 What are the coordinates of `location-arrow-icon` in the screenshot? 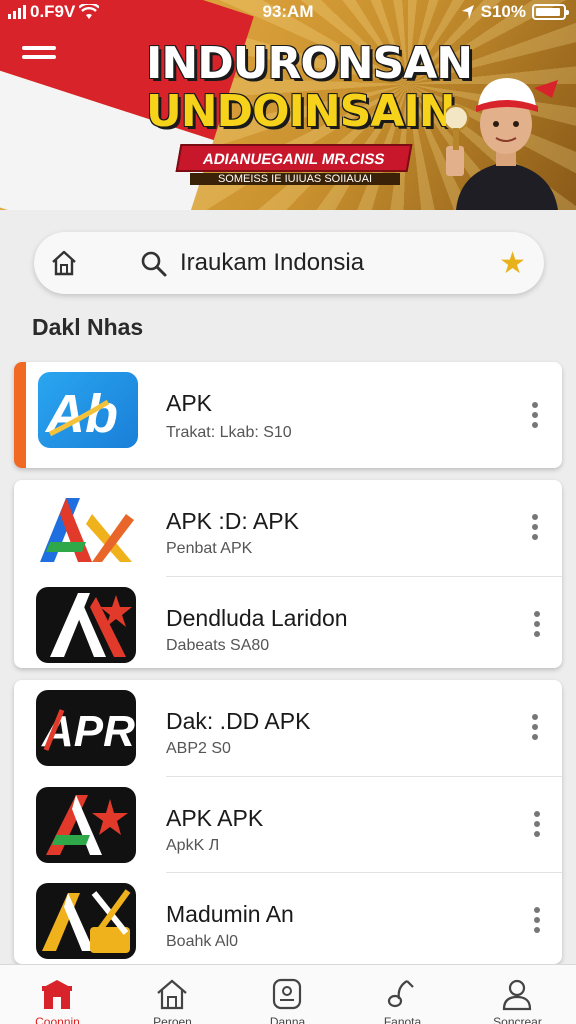 It's located at (467, 12).